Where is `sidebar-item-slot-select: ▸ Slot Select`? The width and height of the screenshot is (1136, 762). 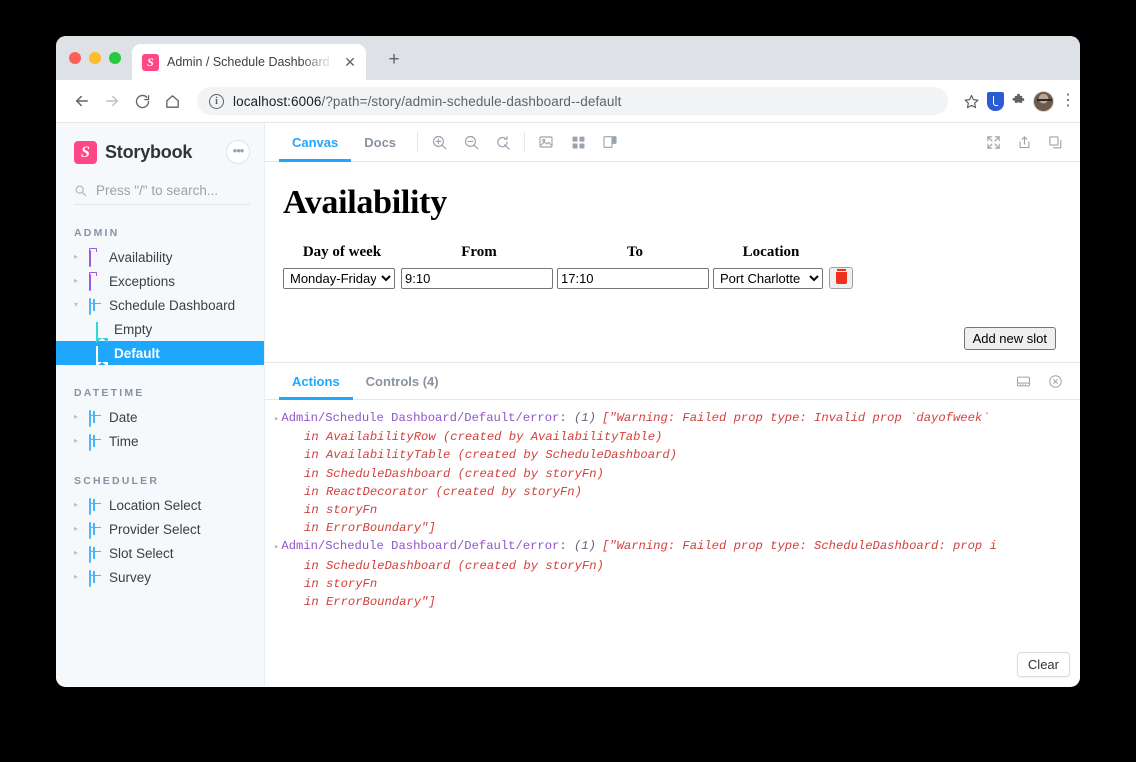
sidebar-item-slot-select: ▸ Slot Select is located at coordinates (160, 553).